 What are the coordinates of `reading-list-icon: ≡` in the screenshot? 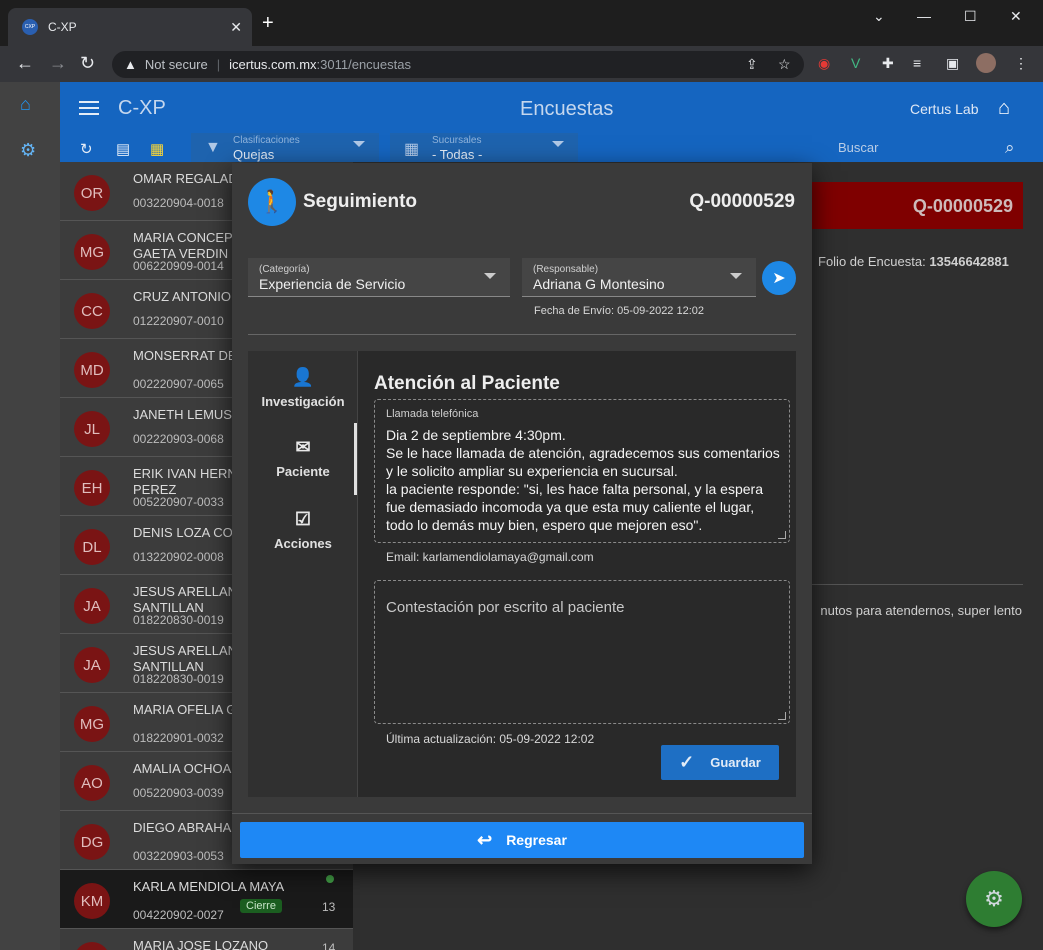 It's located at (917, 63).